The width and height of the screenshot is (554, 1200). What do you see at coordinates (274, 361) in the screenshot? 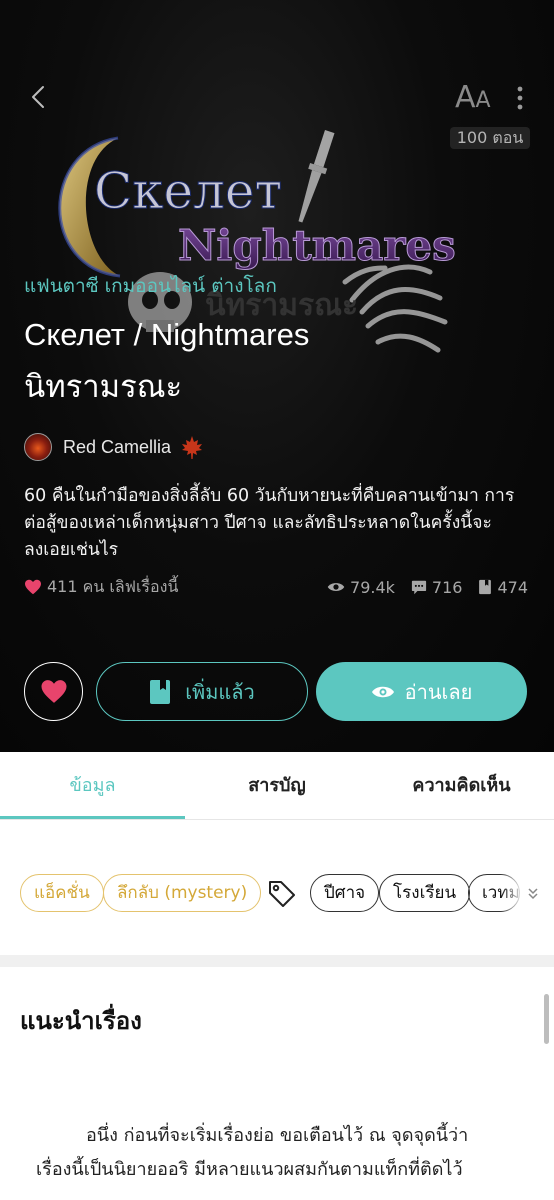
I see `novel-title: Cкелет / Nightmares นิทรามรณะ` at bounding box center [274, 361].